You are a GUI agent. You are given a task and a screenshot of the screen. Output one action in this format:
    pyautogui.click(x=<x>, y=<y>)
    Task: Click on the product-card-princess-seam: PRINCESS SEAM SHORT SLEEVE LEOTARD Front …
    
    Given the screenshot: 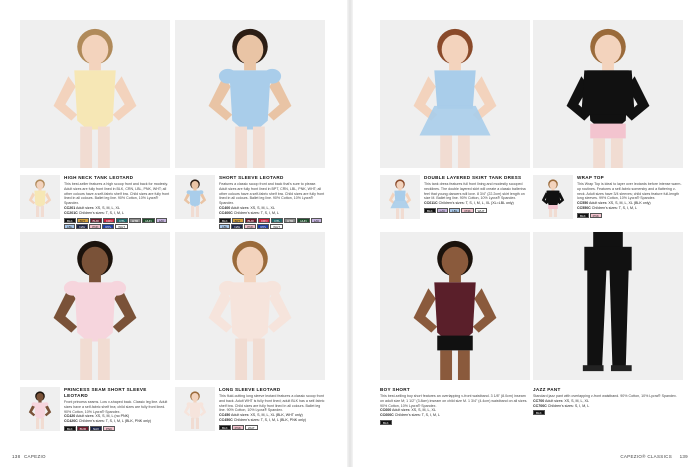 What is the action you would take?
    pyautogui.click(x=95, y=344)
    